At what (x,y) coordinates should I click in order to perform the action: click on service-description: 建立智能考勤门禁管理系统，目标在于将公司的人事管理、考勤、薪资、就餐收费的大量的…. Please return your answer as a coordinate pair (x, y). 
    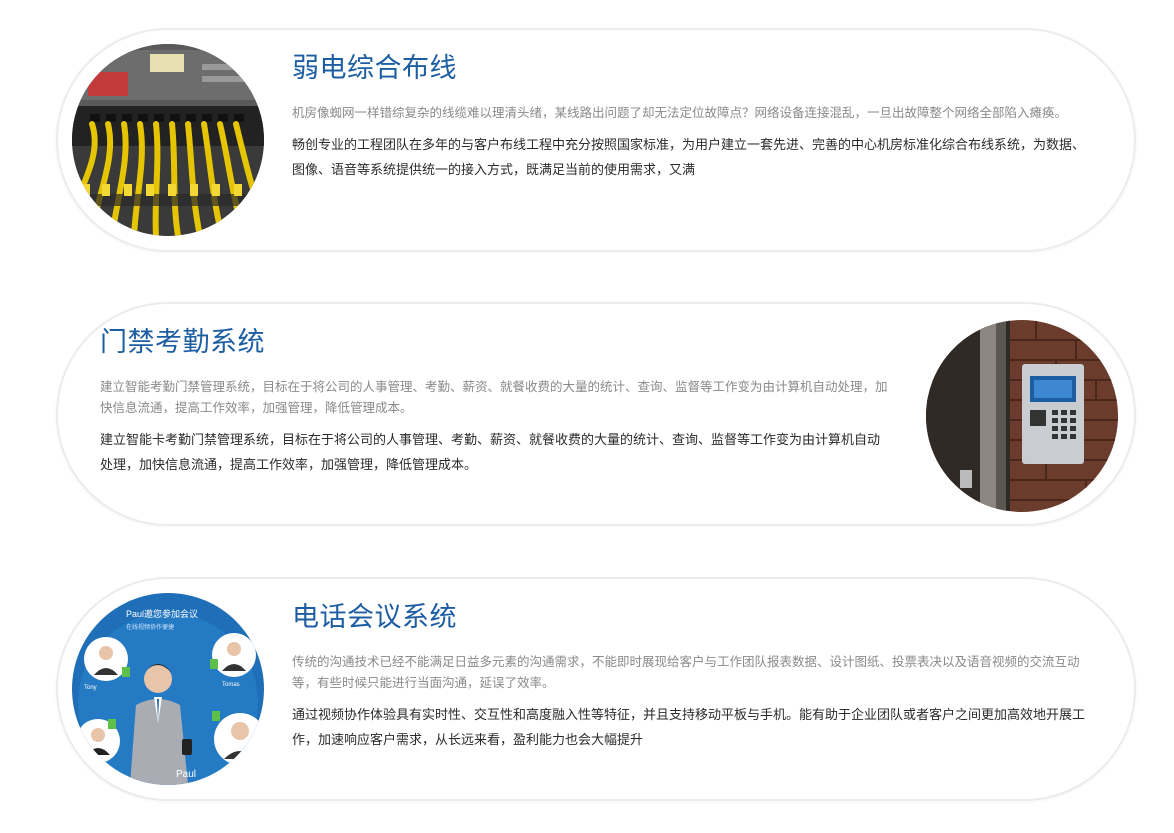
    Looking at the image, I should click on (494, 397).